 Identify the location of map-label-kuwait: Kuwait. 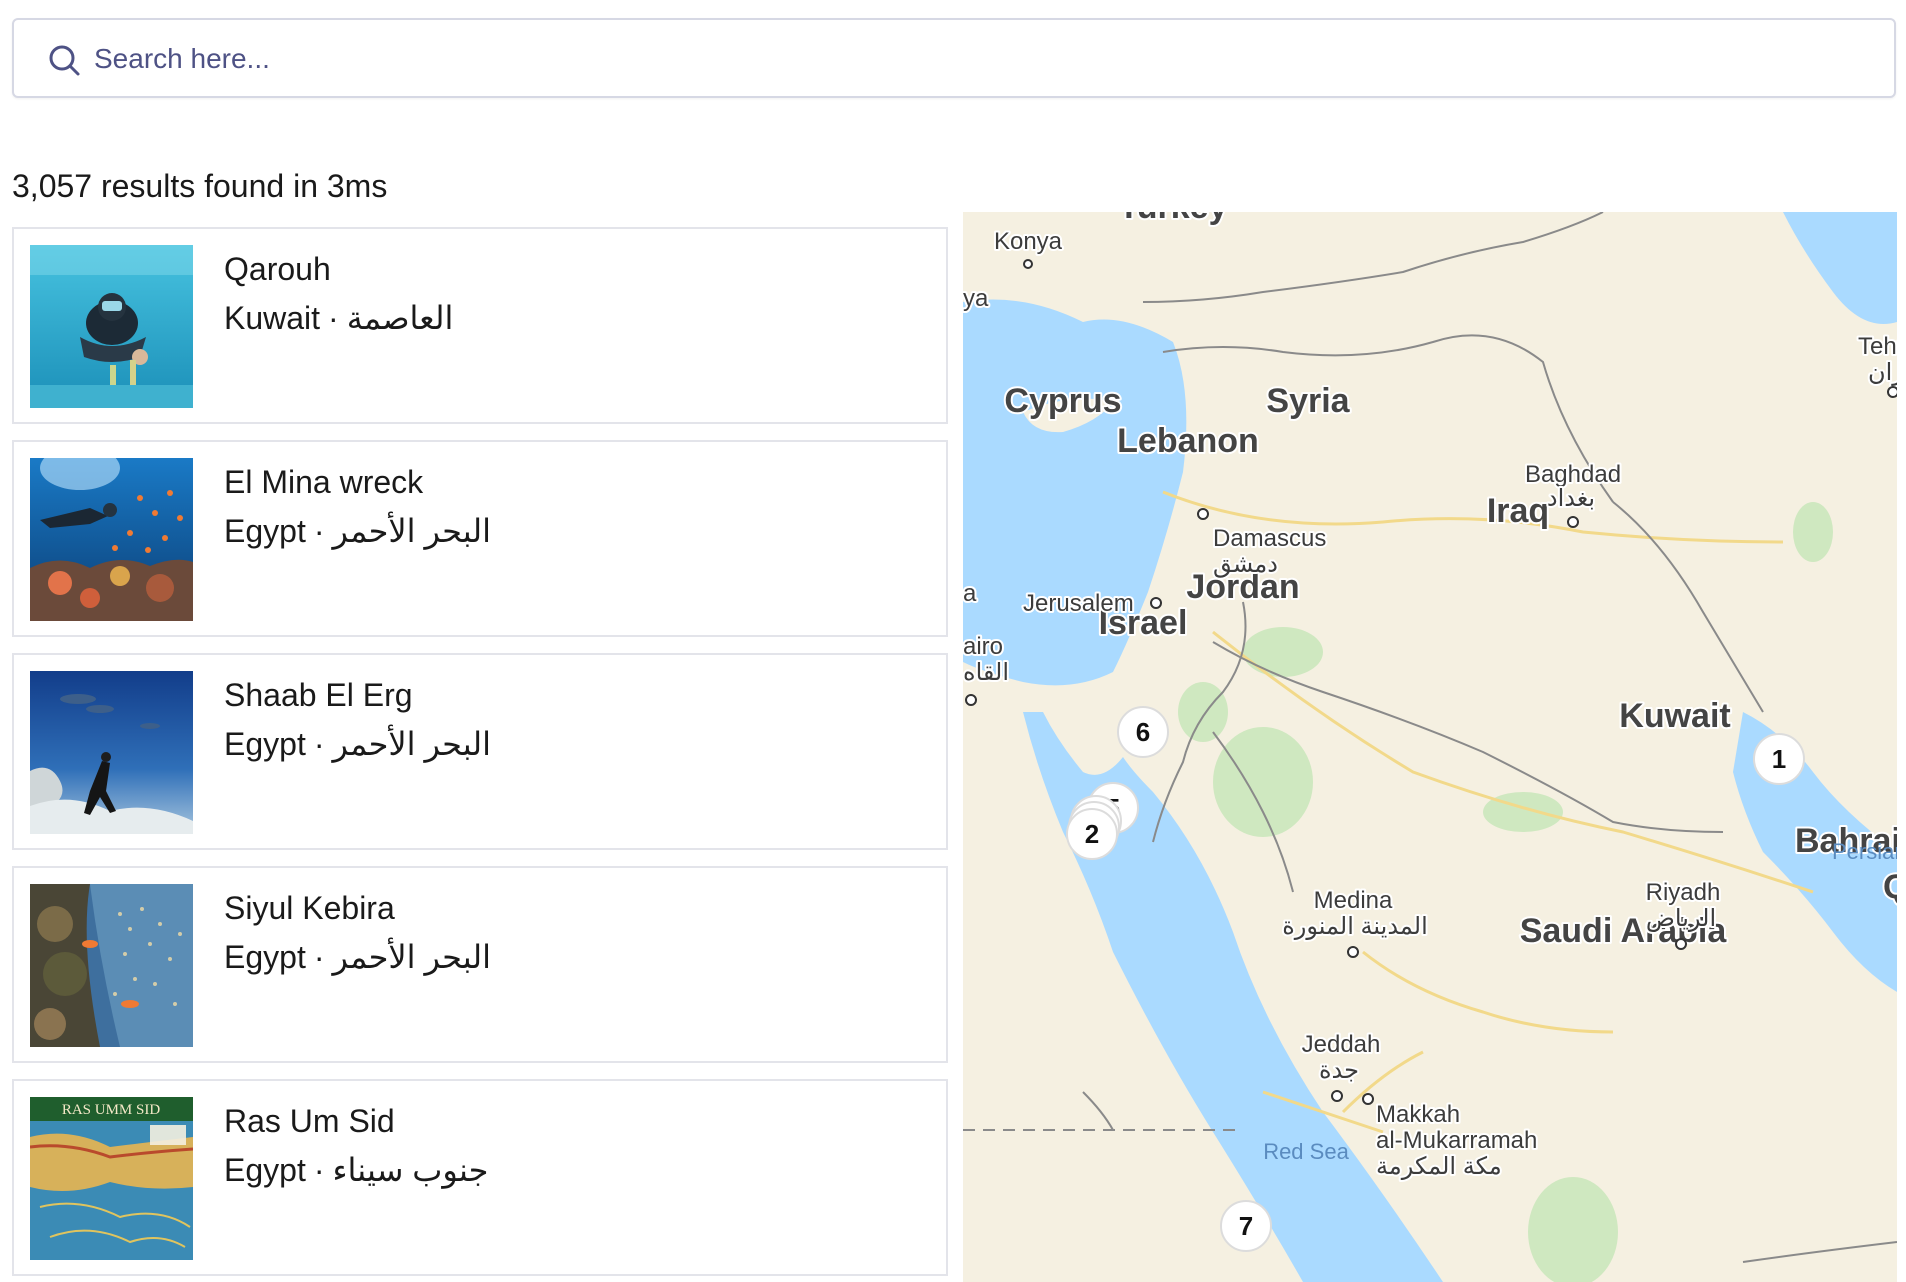
(1674, 716).